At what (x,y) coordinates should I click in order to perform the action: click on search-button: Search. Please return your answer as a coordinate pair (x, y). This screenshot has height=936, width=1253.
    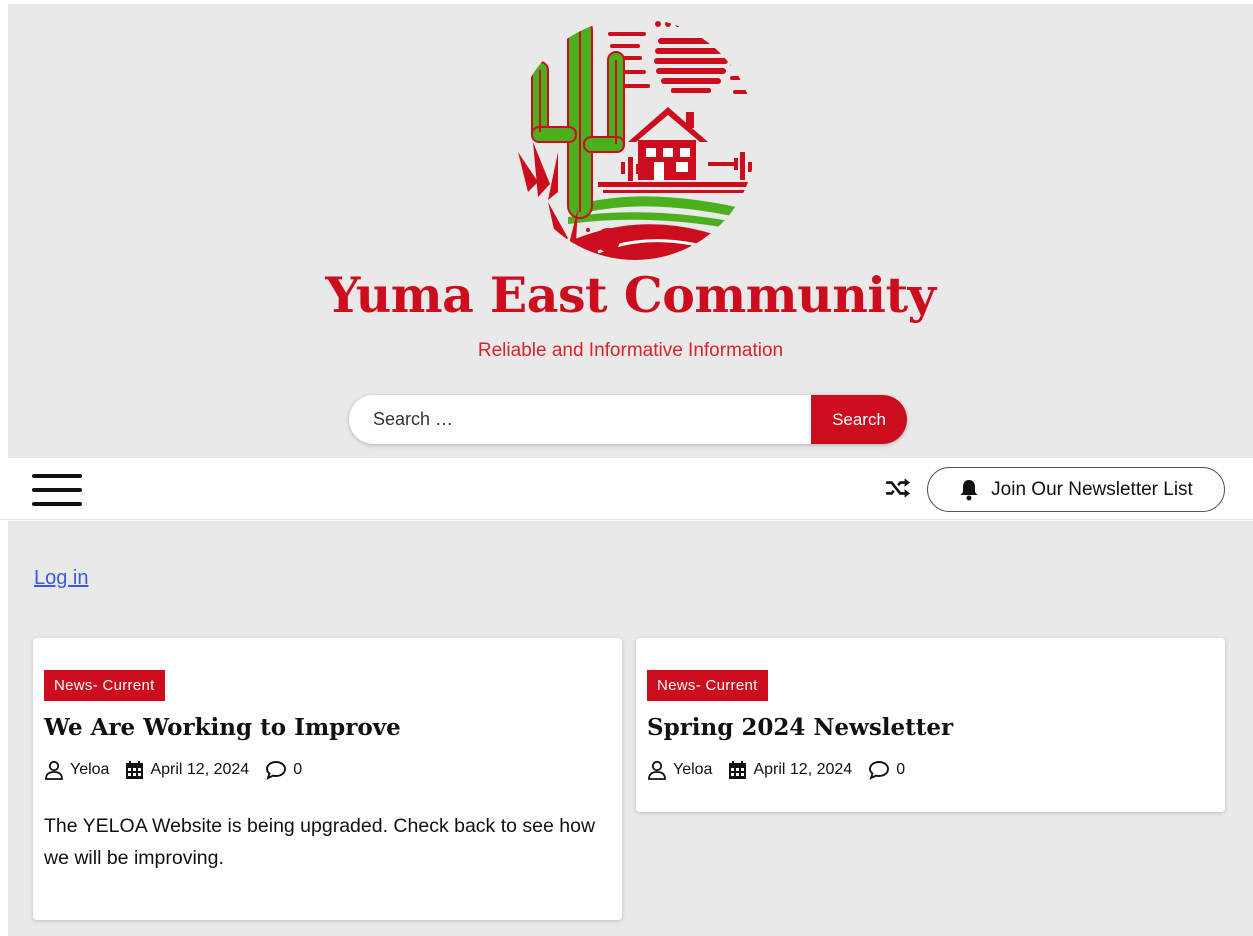
    Looking at the image, I should click on (859, 419).